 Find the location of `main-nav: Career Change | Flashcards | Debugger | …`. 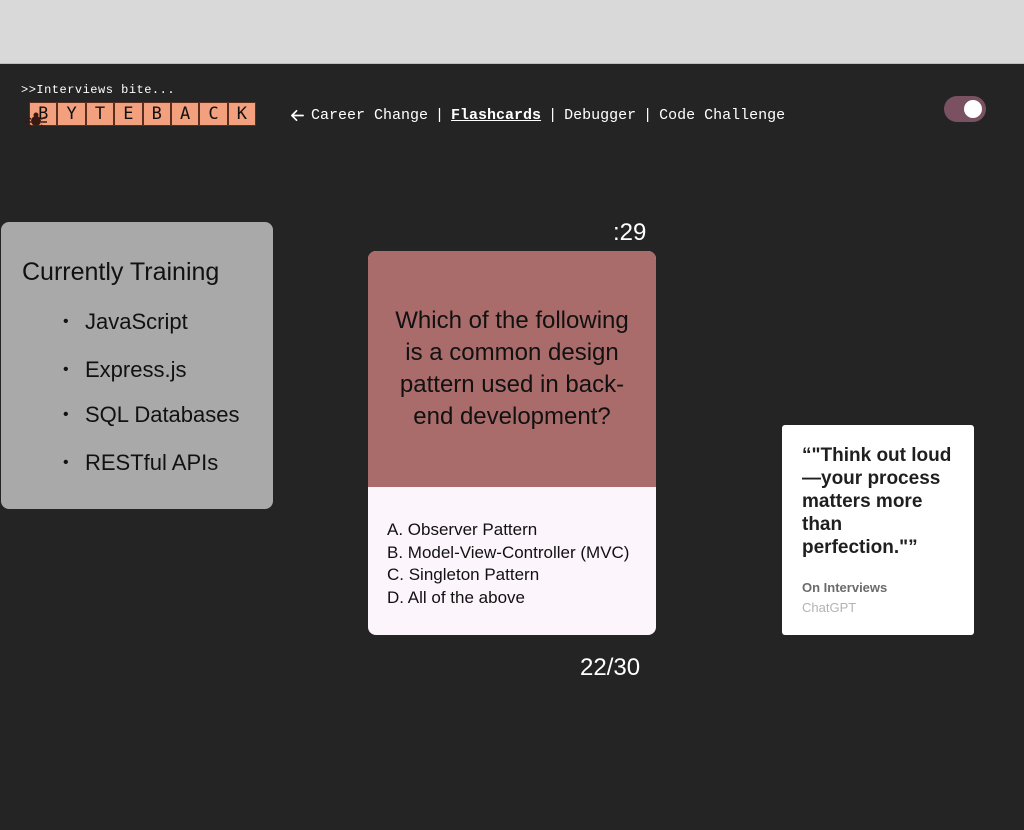

main-nav: Career Change | Flashcards | Debugger | … is located at coordinates (537, 115).